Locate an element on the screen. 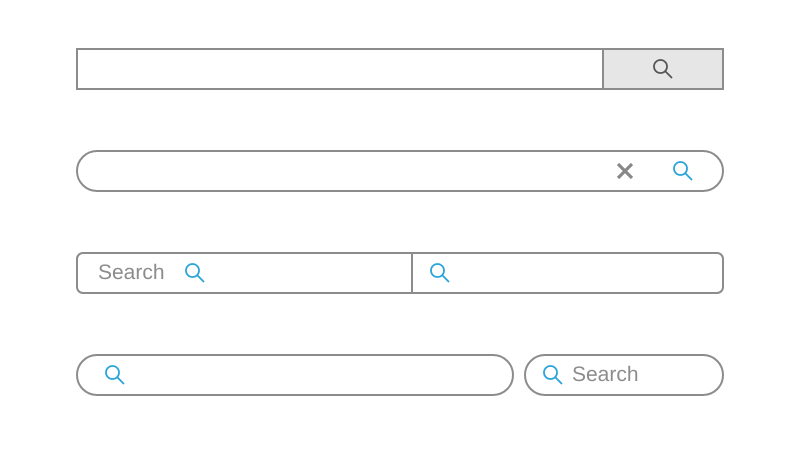 The width and height of the screenshot is (800, 450). search-button is located at coordinates (663, 69).